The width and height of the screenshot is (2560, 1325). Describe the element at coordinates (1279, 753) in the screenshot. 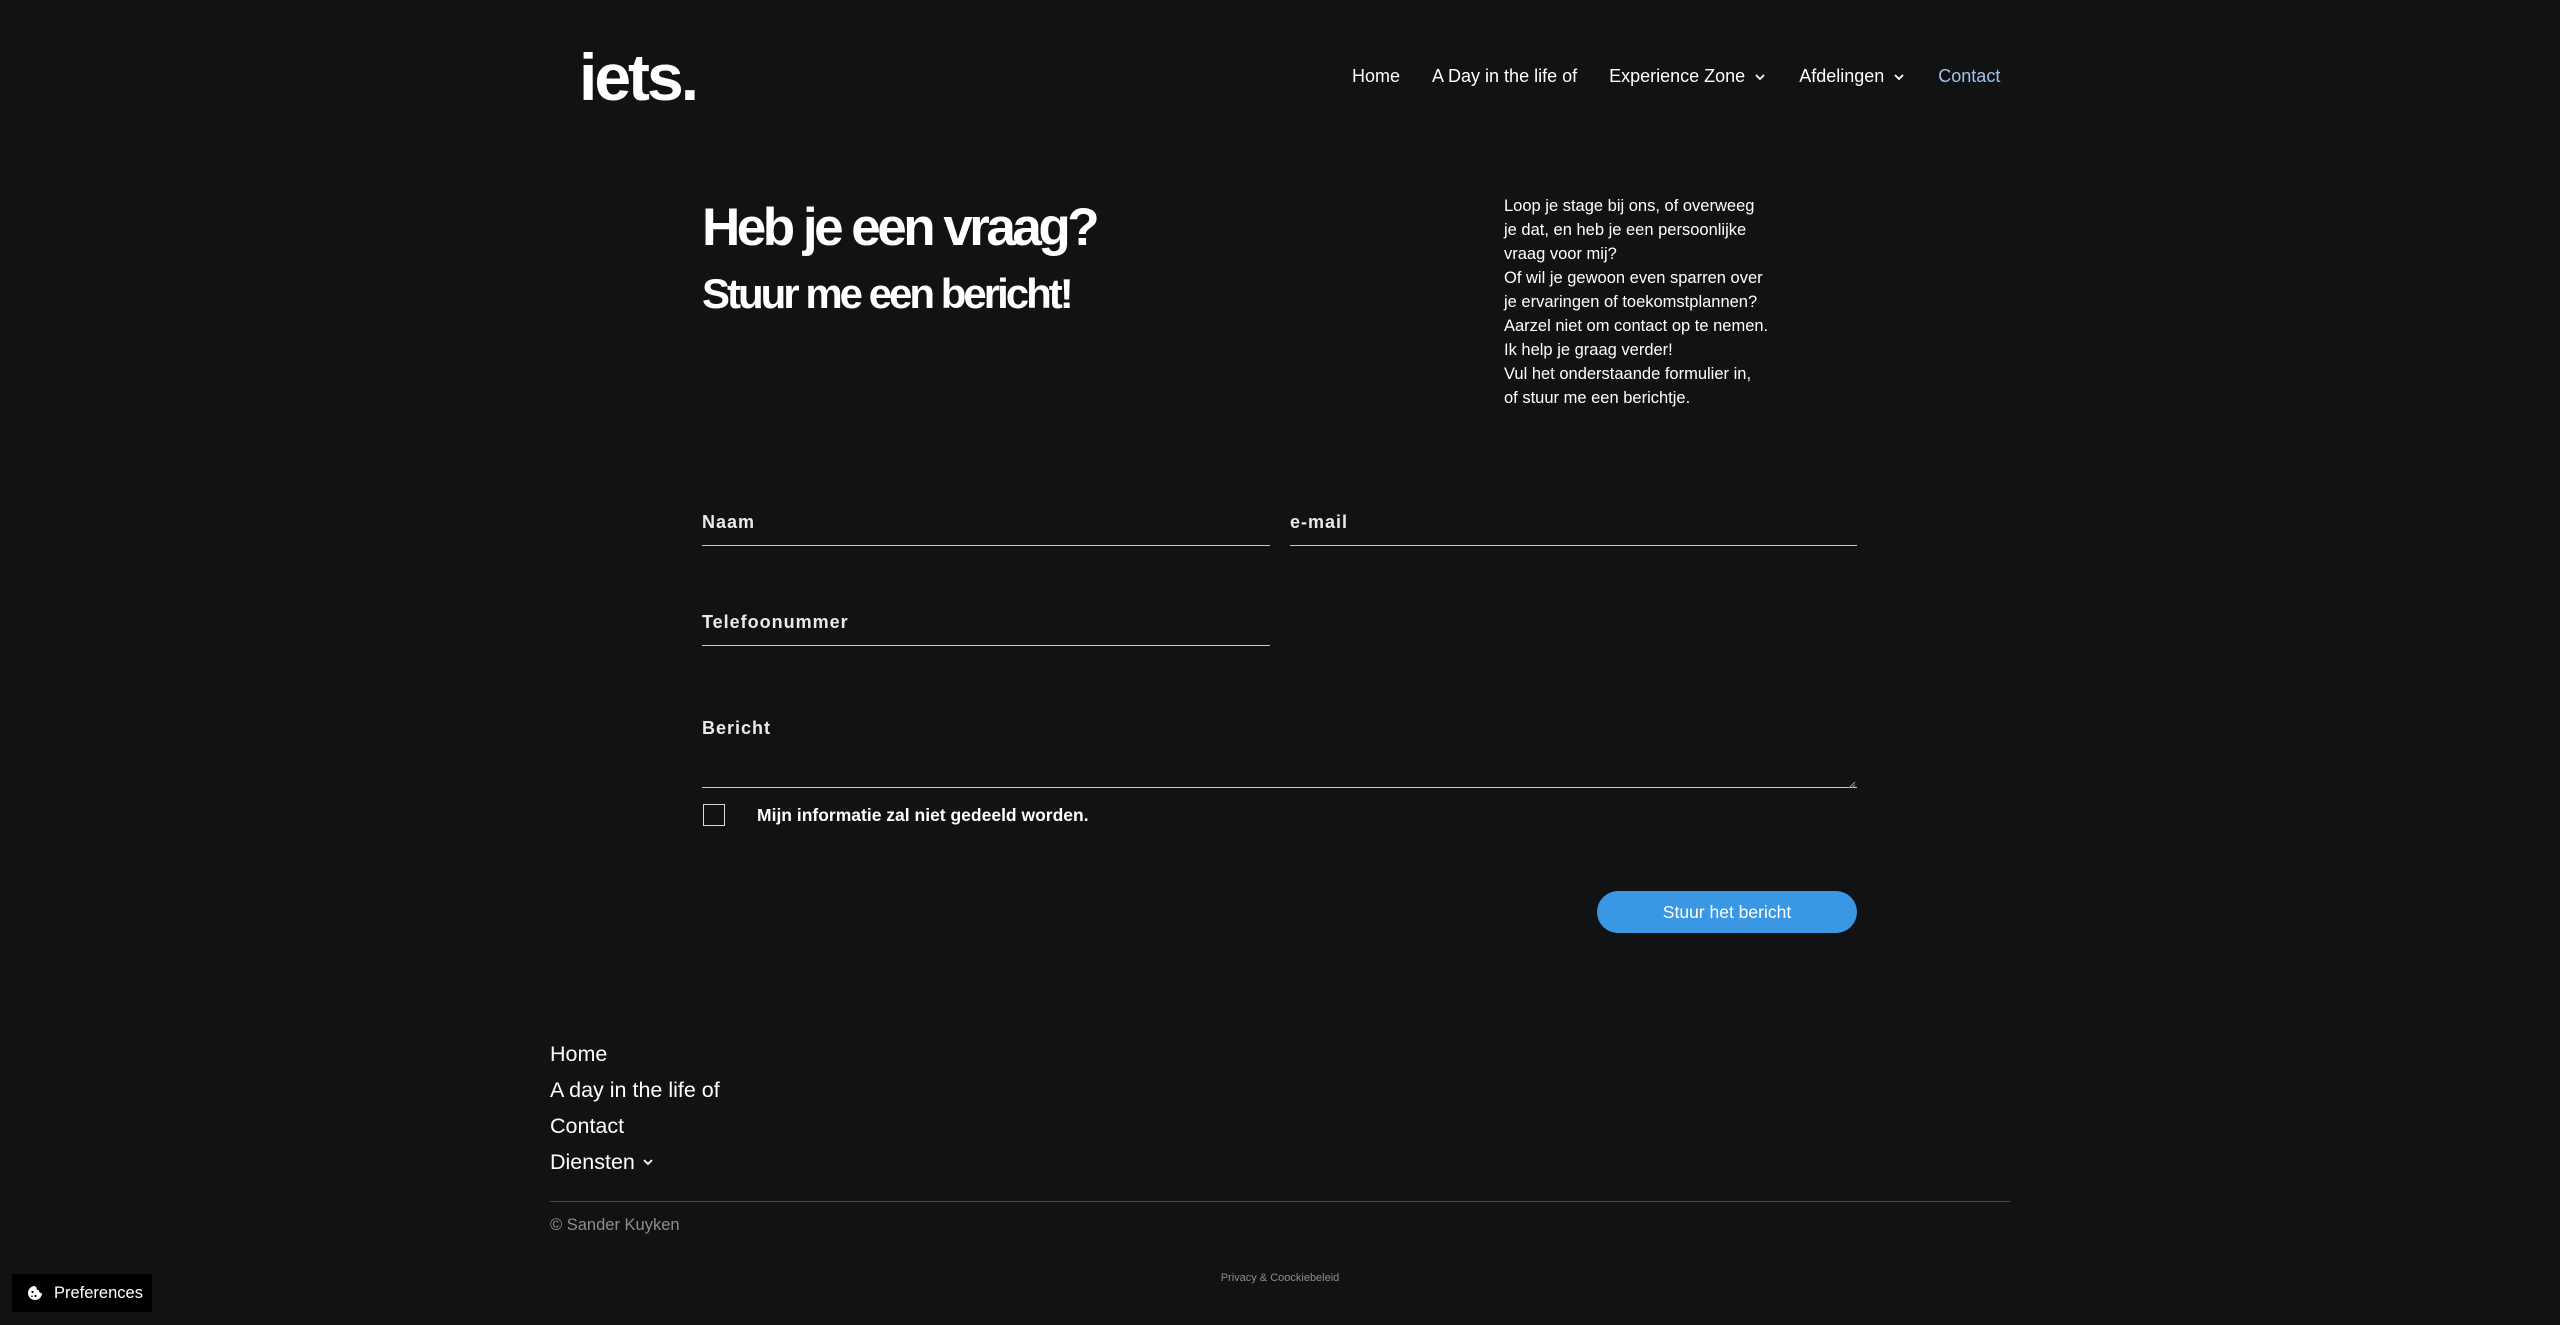

I see `message-textarea: Bericht` at that location.